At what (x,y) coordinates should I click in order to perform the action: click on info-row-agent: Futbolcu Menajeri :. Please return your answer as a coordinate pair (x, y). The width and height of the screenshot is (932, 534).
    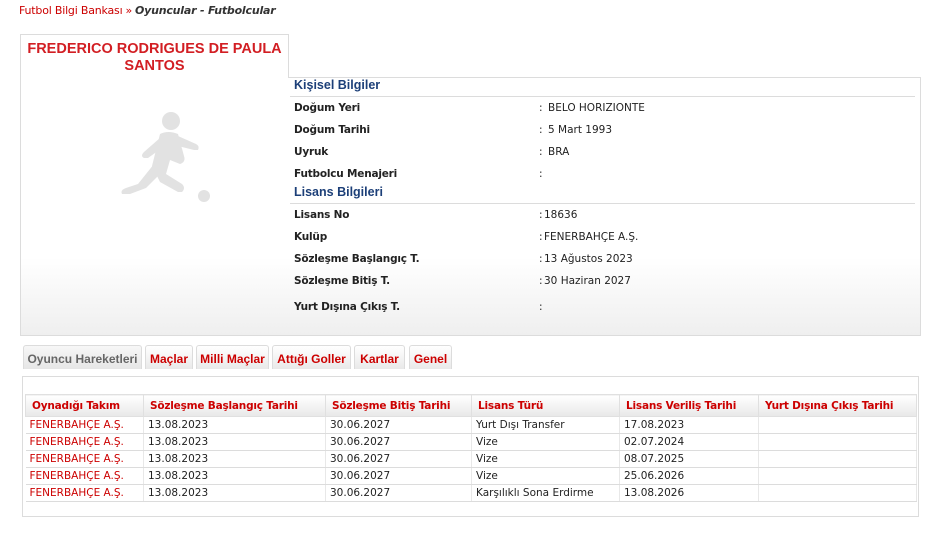
    Looking at the image, I should click on (602, 174).